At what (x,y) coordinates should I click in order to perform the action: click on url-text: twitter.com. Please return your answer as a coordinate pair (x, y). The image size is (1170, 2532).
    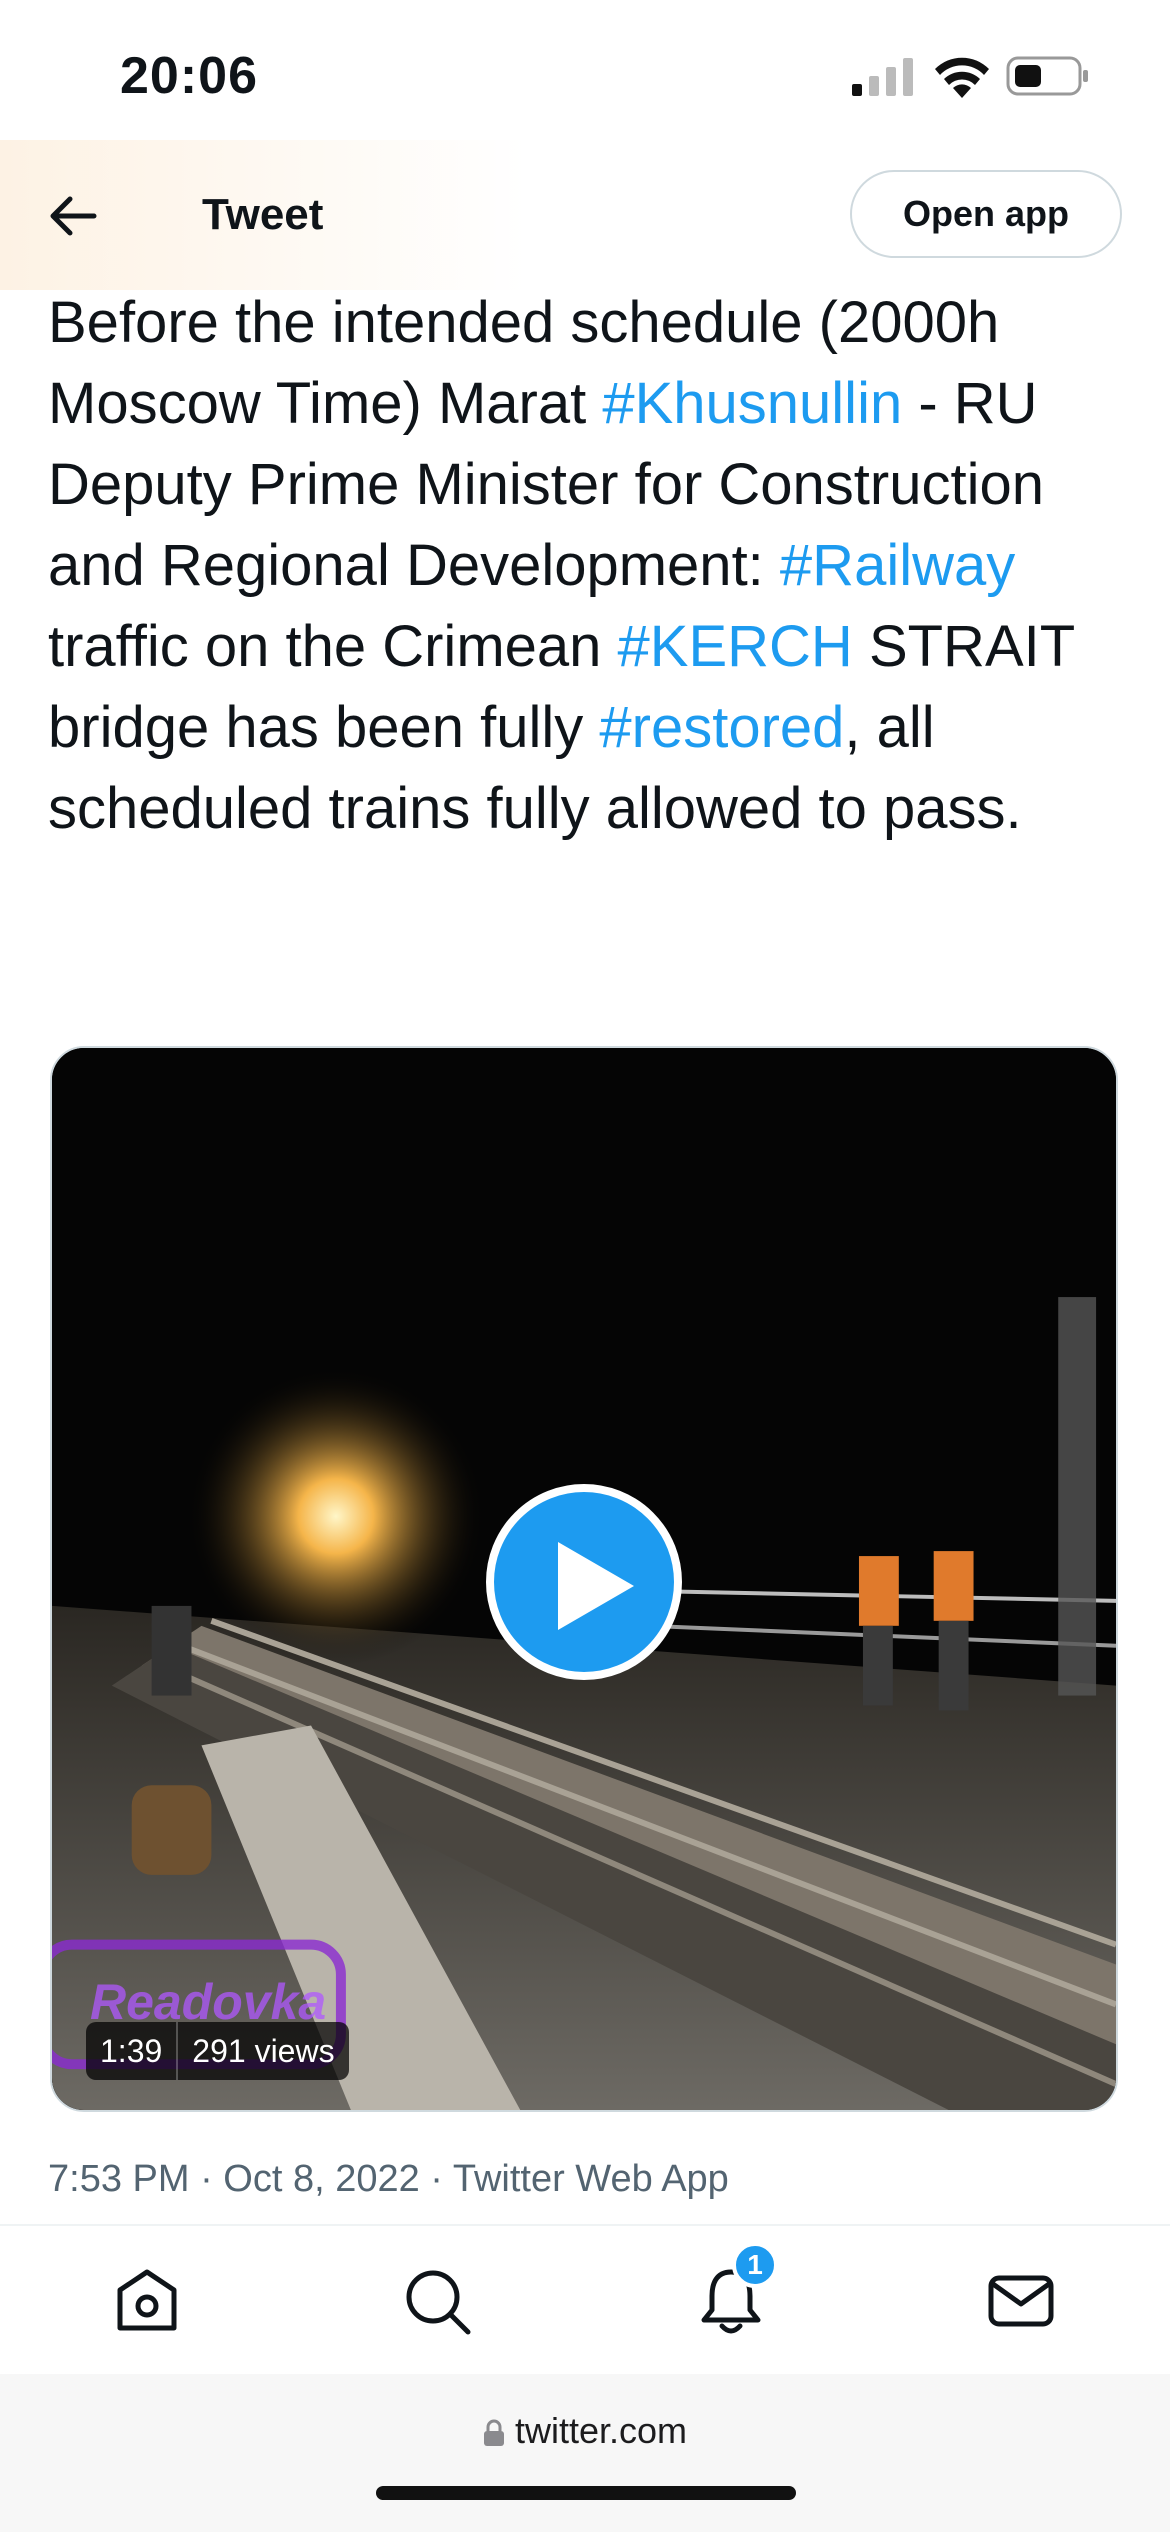
    Looking at the image, I should click on (601, 2430).